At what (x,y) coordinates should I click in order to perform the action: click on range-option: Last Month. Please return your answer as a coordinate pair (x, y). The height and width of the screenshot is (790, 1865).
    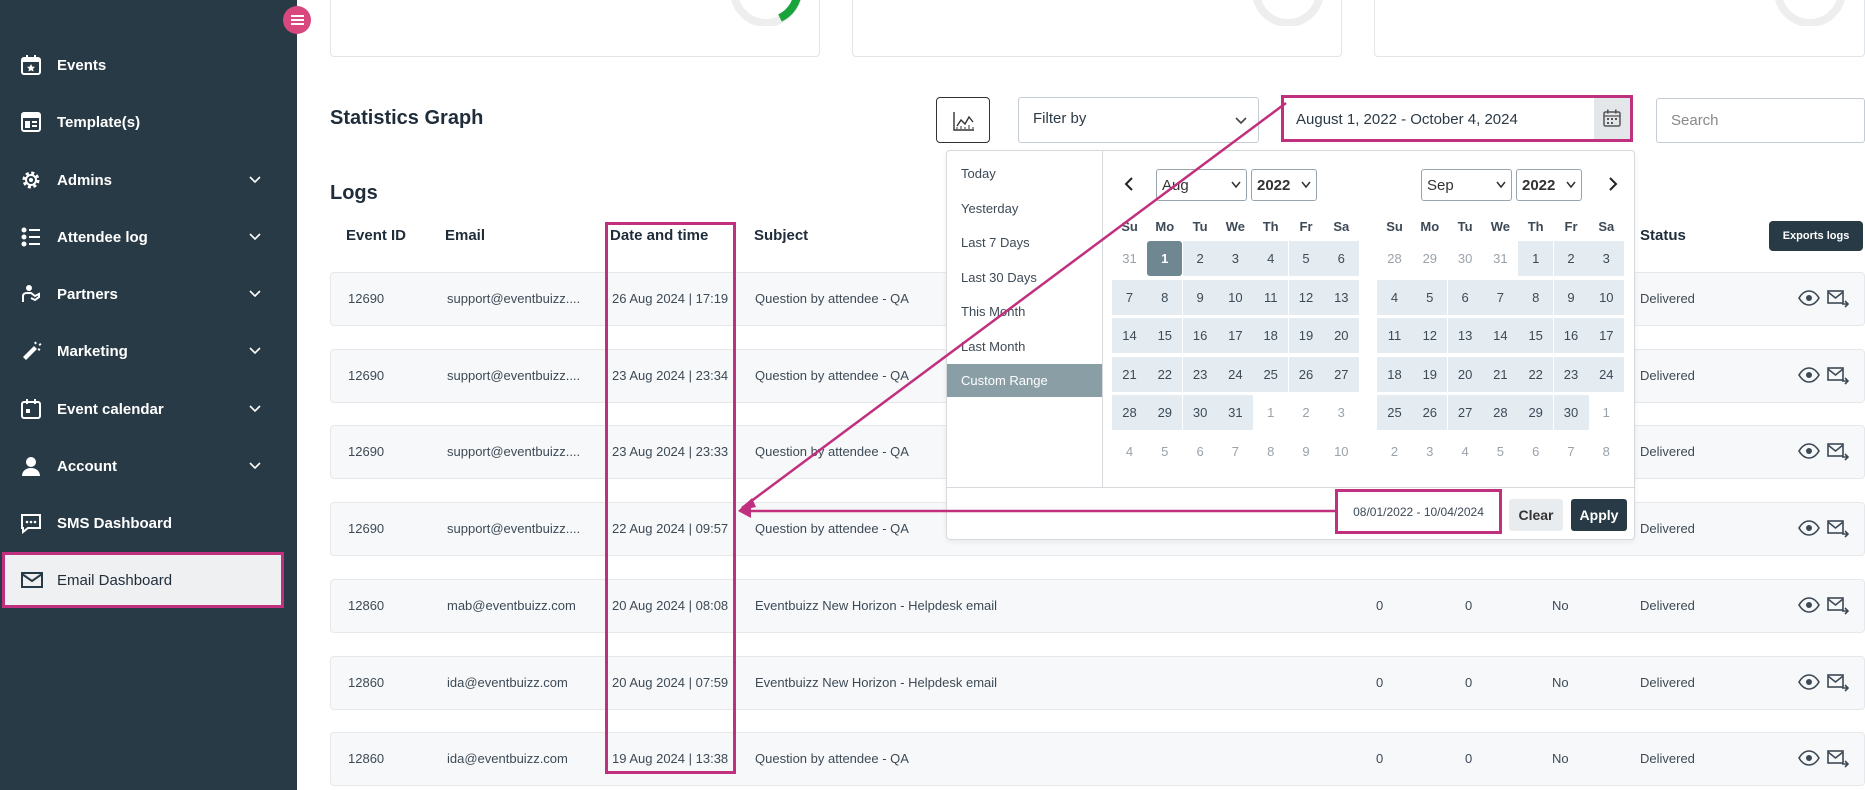
    Looking at the image, I should click on (1024, 346).